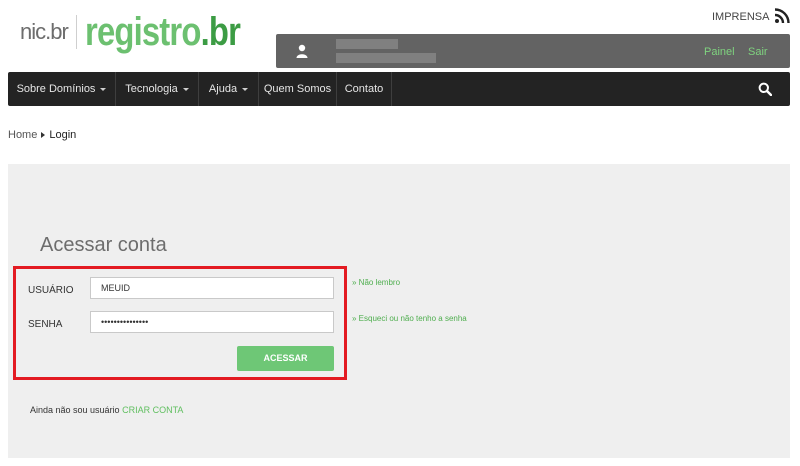 The image size is (800, 466). Describe the element at coordinates (409, 318) in the screenshot. I see `forgot-password-link: » Esqueci ou não tenho a senha` at that location.